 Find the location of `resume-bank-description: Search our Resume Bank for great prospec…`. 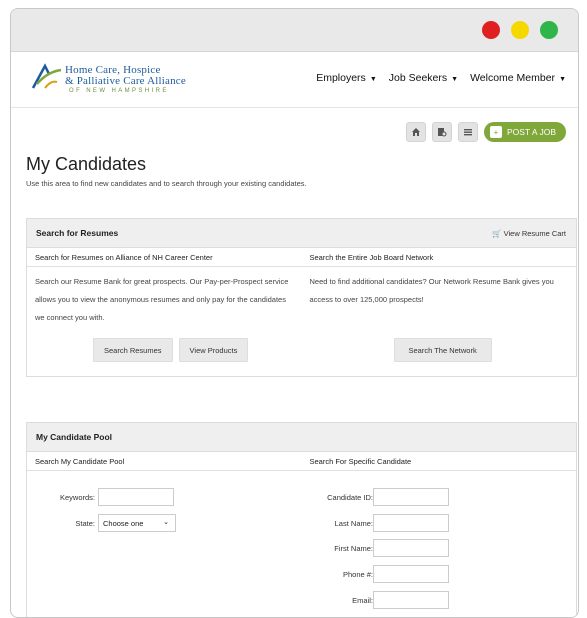

resume-bank-description: Search our Resume Bank for great prospec… is located at coordinates (162, 299).